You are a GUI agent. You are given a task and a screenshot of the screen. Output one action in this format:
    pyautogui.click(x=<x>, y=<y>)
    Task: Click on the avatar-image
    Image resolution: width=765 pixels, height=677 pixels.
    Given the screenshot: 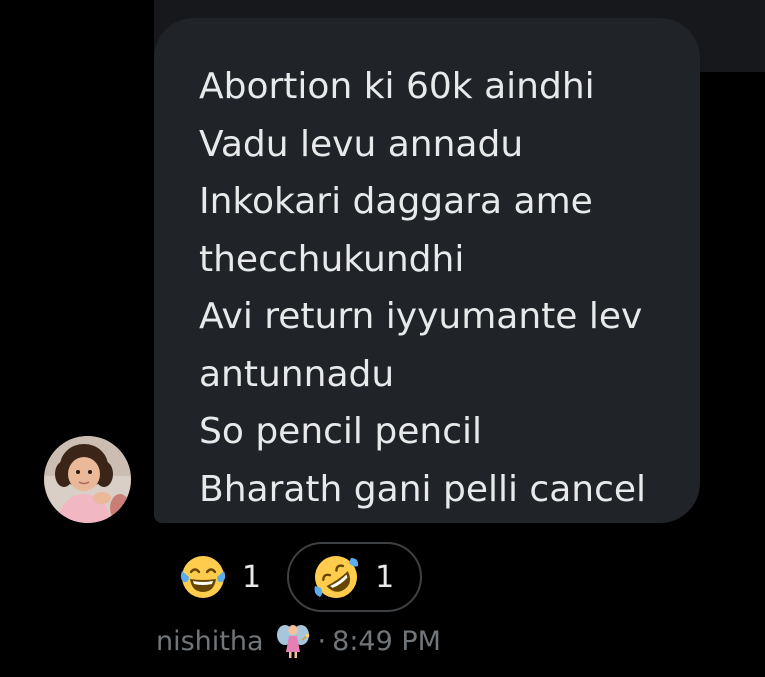 What is the action you would take?
    pyautogui.click(x=87, y=479)
    